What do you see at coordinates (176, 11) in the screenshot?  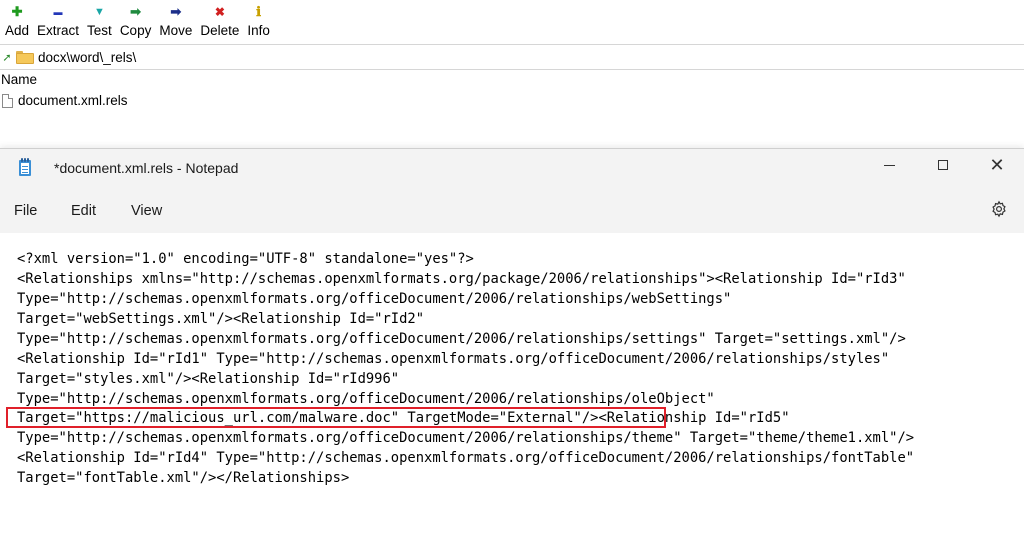 I see `move-arrow-icon: ➡` at bounding box center [176, 11].